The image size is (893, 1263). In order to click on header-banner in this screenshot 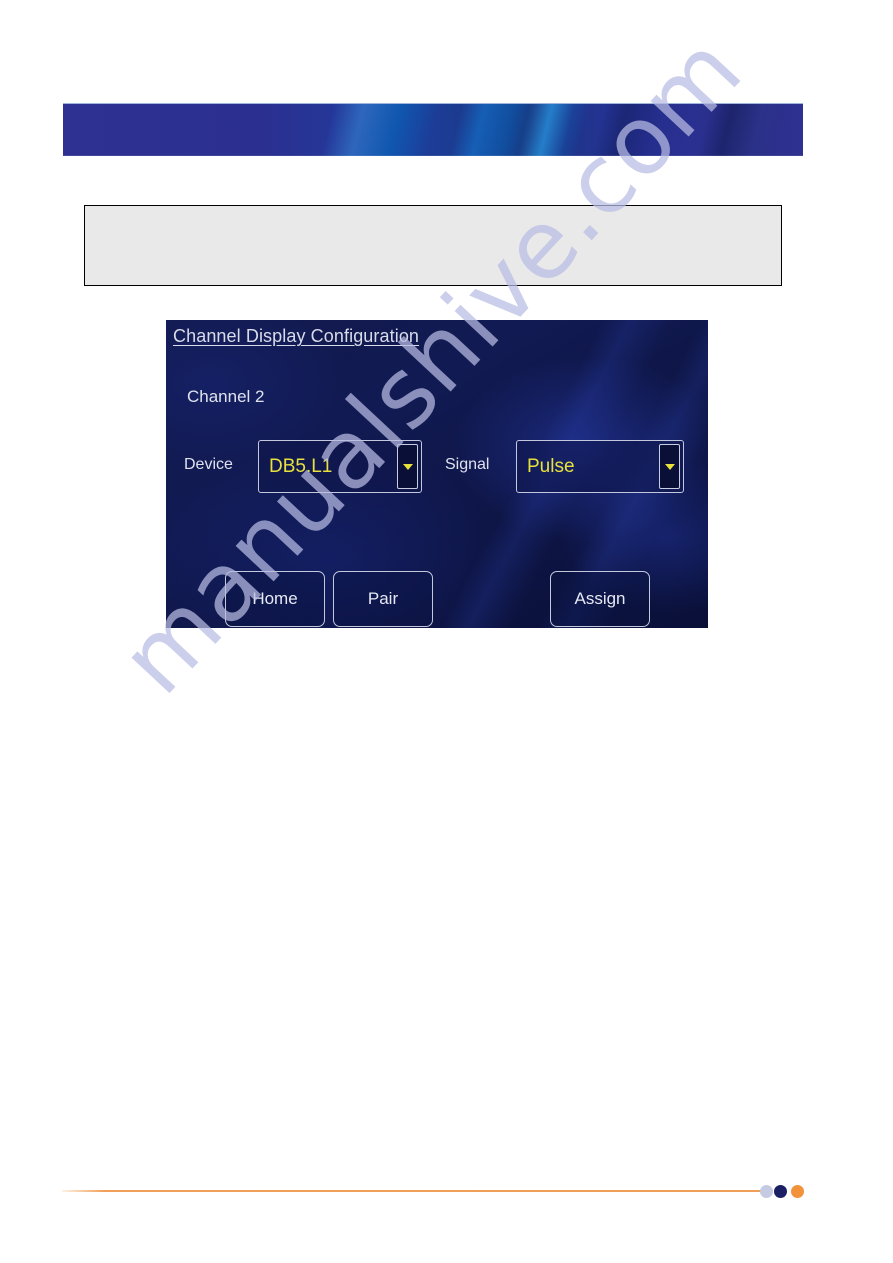, I will do `click(433, 129)`.